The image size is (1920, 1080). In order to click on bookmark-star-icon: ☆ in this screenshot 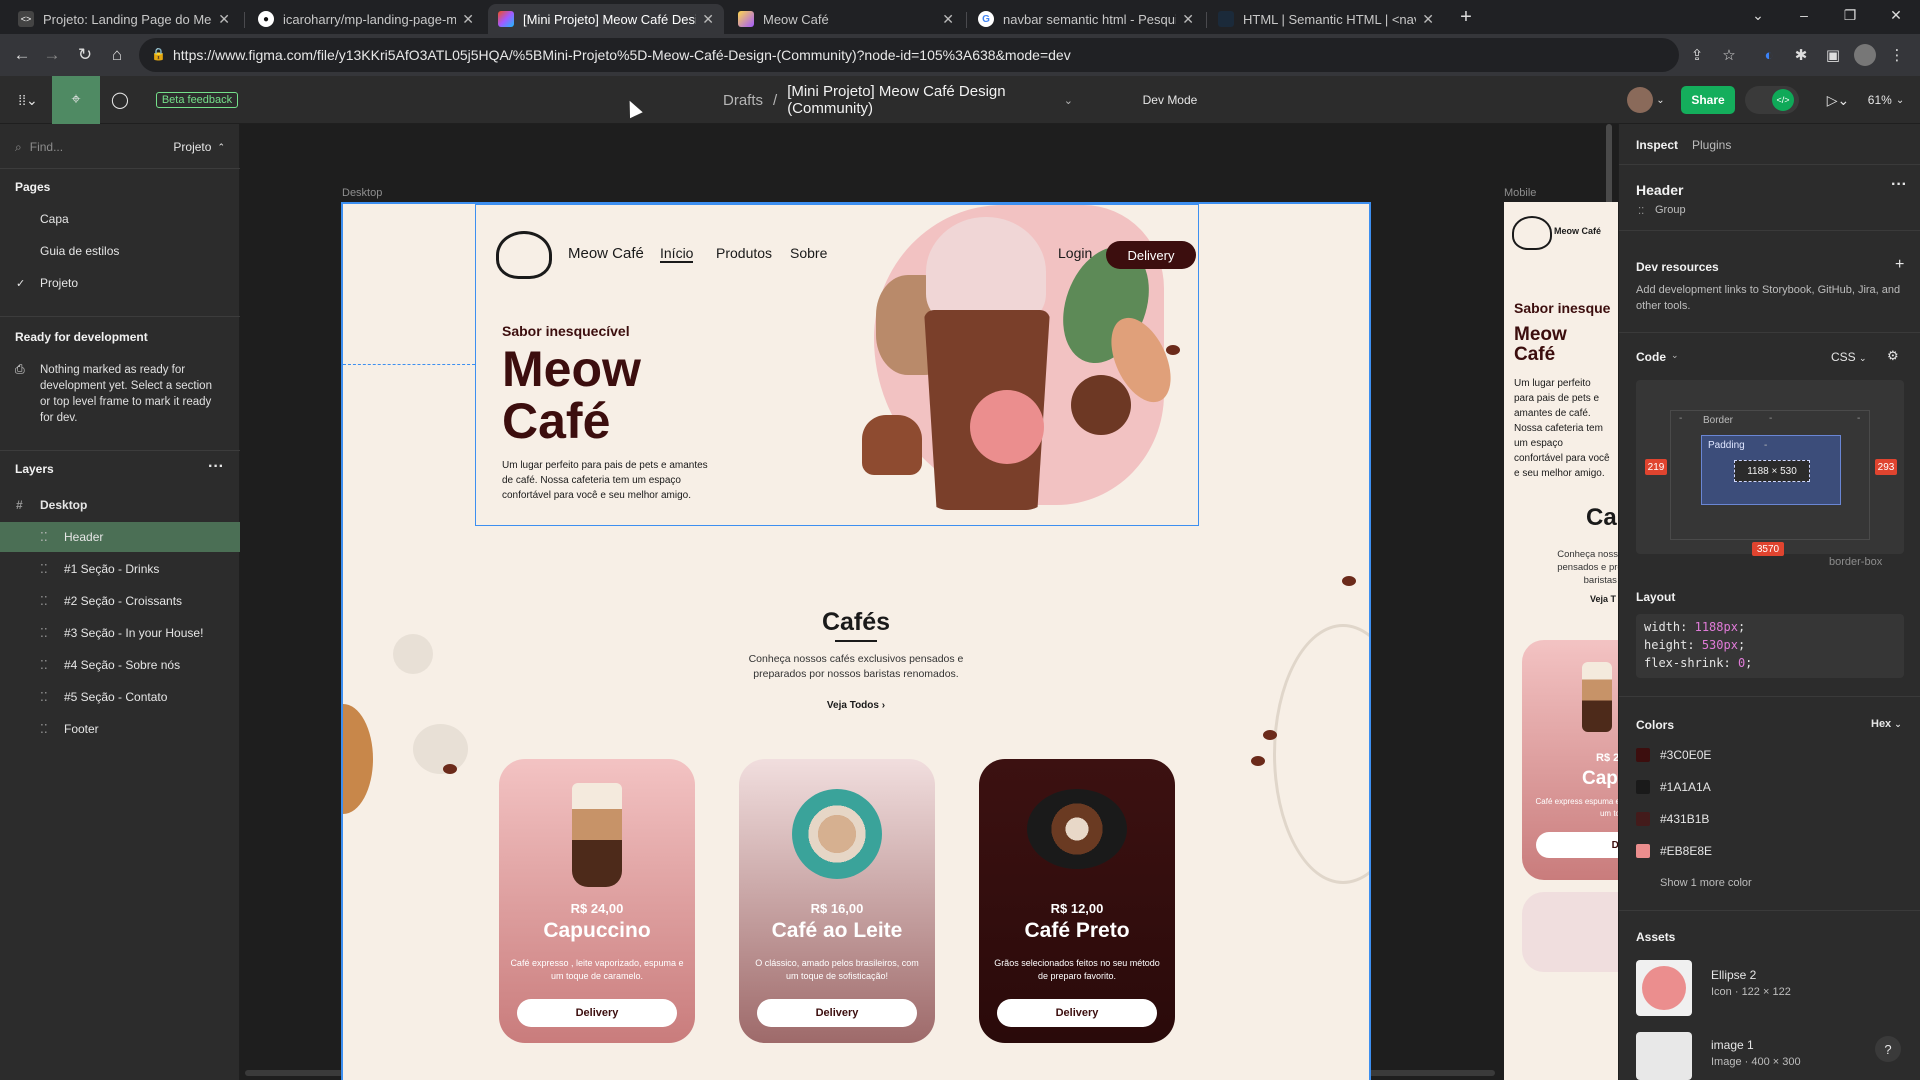, I will do `click(1729, 55)`.